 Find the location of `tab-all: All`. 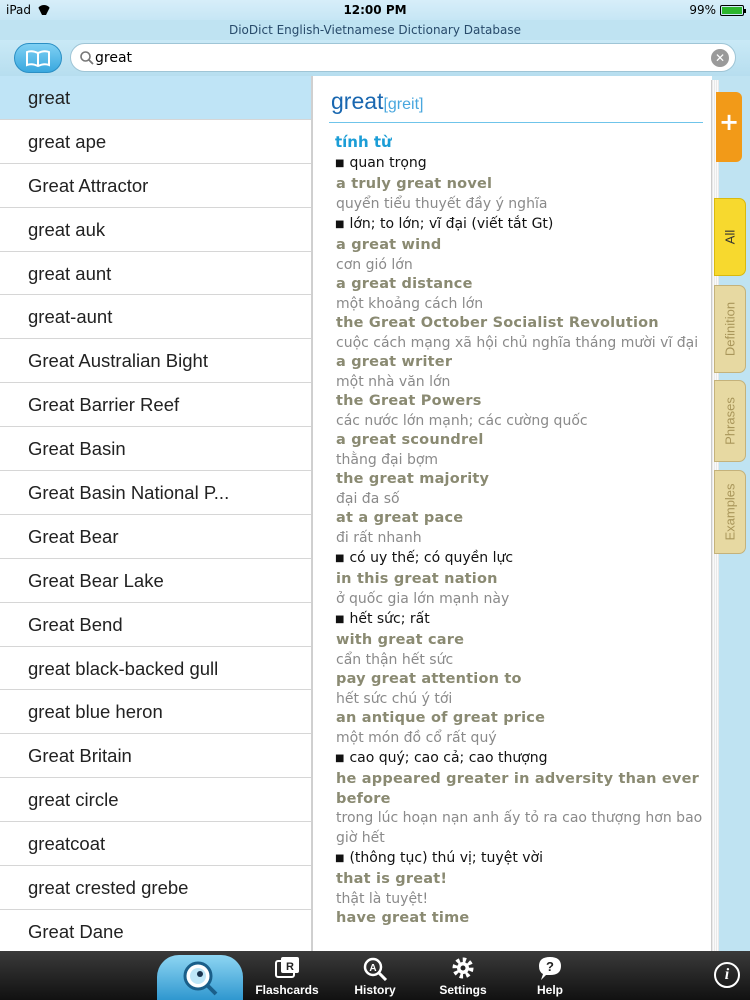

tab-all: All is located at coordinates (730, 237).